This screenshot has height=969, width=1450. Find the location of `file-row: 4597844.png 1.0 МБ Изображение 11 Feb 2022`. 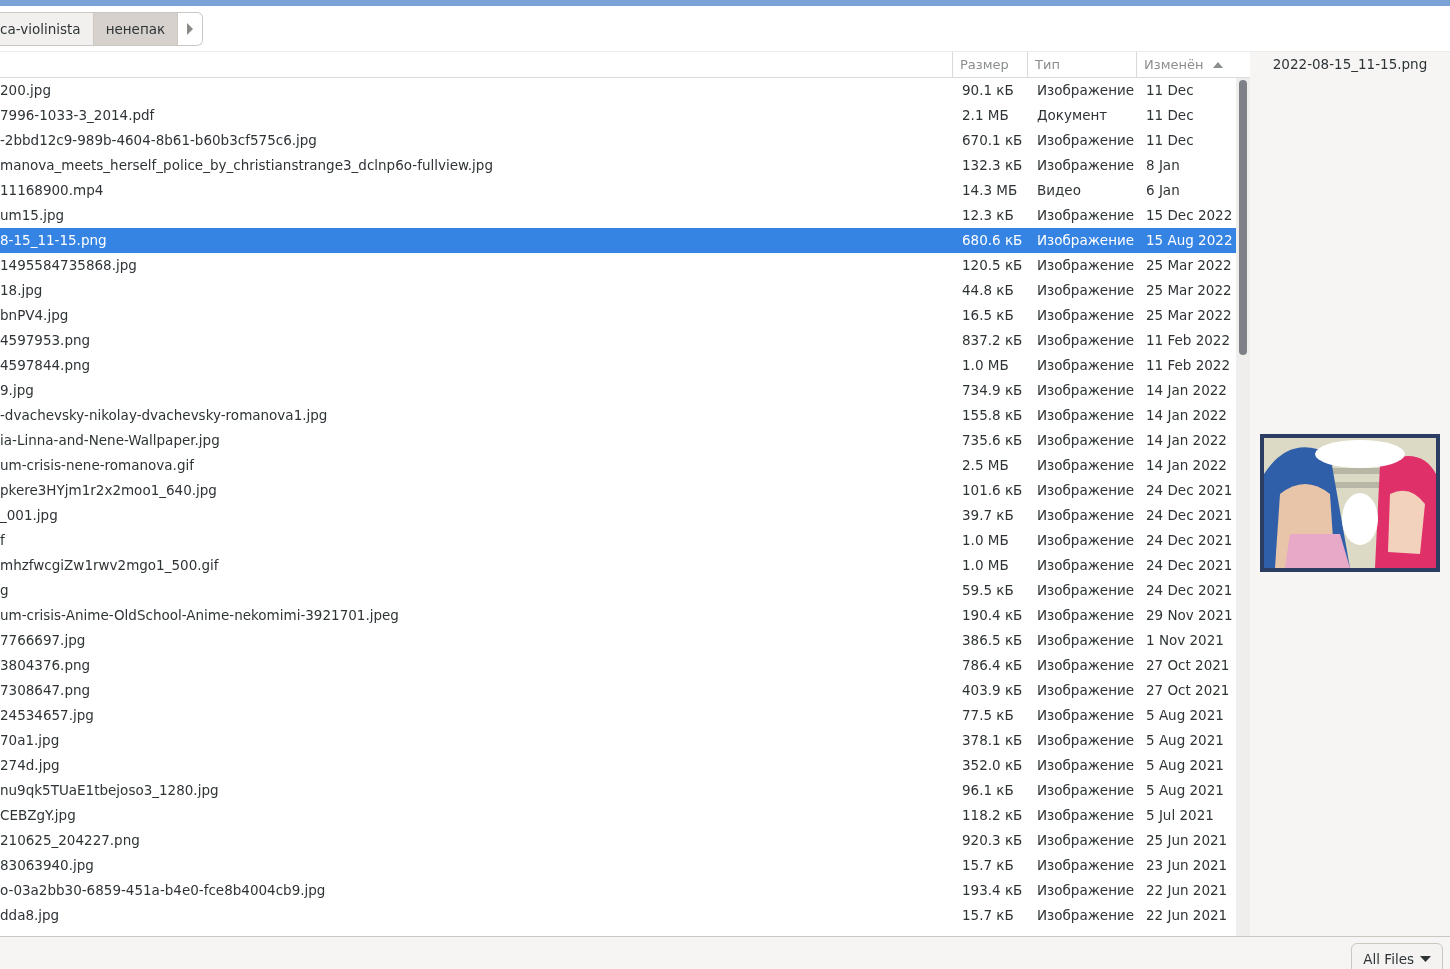

file-row: 4597844.png 1.0 МБ Изображение 11 Feb 2022 is located at coordinates (618, 365).